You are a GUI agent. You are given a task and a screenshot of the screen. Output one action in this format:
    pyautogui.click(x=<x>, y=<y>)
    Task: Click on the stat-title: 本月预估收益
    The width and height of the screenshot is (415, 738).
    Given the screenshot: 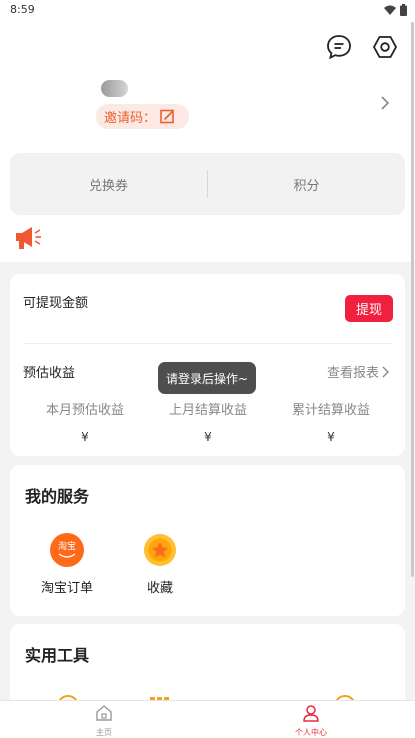 What is the action you would take?
    pyautogui.click(x=84, y=410)
    